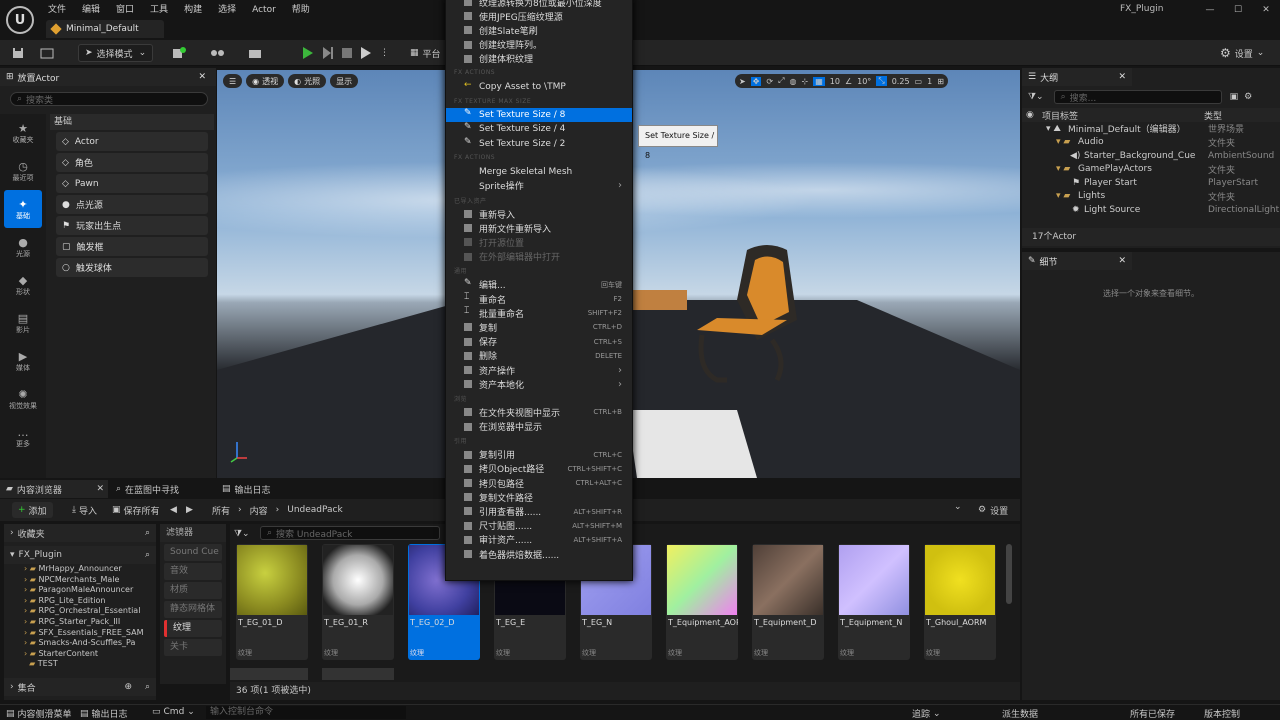 The width and height of the screenshot is (1280, 720). What do you see at coordinates (539, 299) in the screenshot?
I see `menu-item-rename: ⌶ 重命名 F2` at bounding box center [539, 299].